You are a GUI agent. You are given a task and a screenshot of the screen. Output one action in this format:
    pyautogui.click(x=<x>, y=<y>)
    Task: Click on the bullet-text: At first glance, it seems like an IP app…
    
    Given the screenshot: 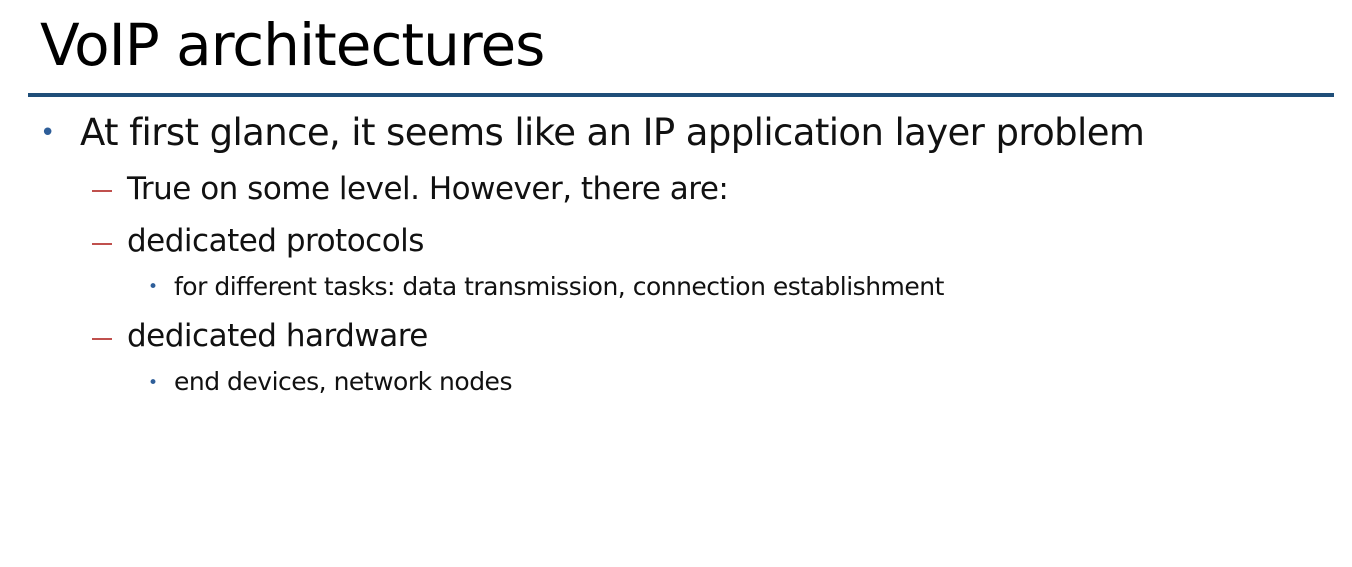 What is the action you would take?
    pyautogui.click(x=612, y=132)
    